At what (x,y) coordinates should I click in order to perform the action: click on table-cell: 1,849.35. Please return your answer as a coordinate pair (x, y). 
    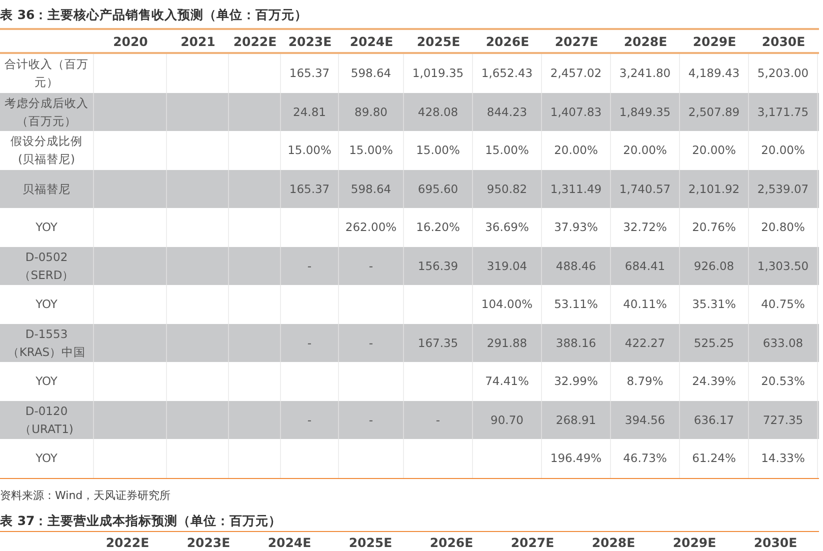
    Looking at the image, I should click on (645, 111).